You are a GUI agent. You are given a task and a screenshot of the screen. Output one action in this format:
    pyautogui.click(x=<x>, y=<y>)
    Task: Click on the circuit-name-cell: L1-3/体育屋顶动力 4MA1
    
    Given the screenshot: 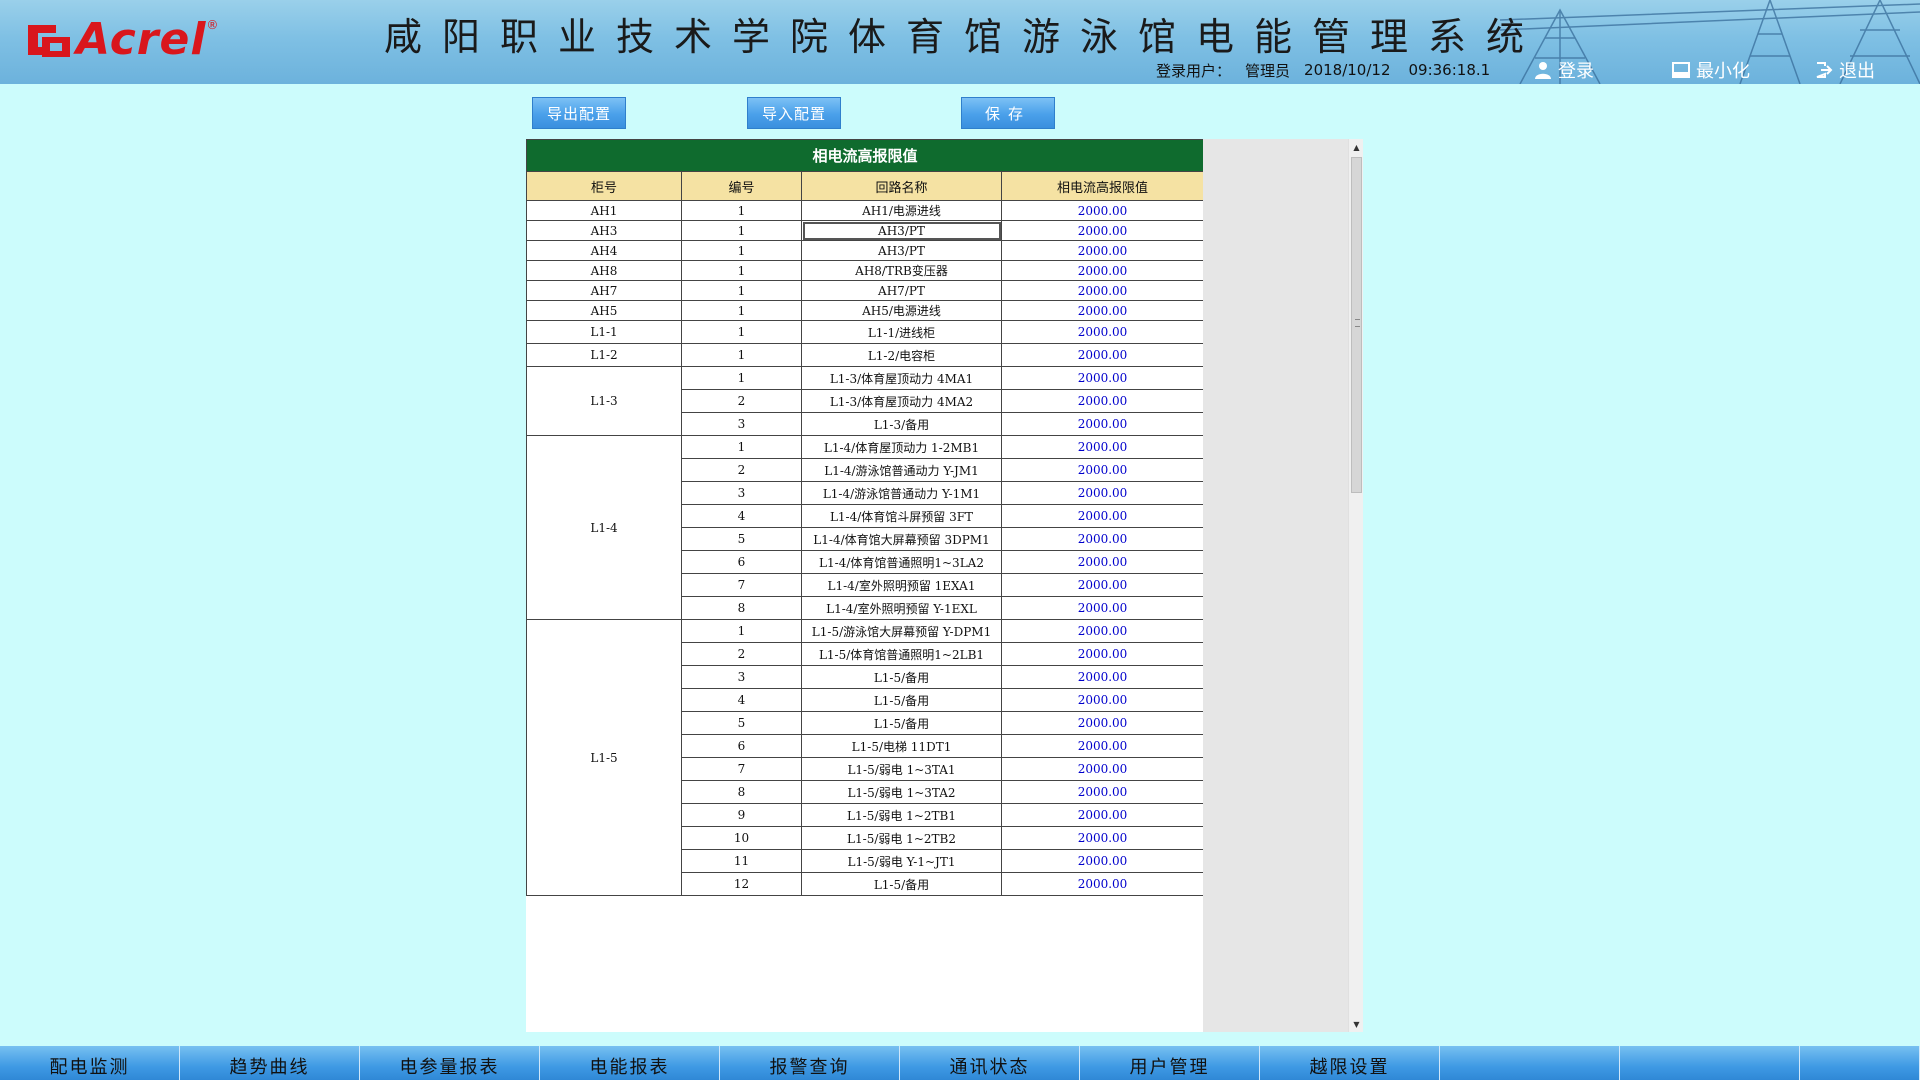 What is the action you would take?
    pyautogui.click(x=901, y=378)
    